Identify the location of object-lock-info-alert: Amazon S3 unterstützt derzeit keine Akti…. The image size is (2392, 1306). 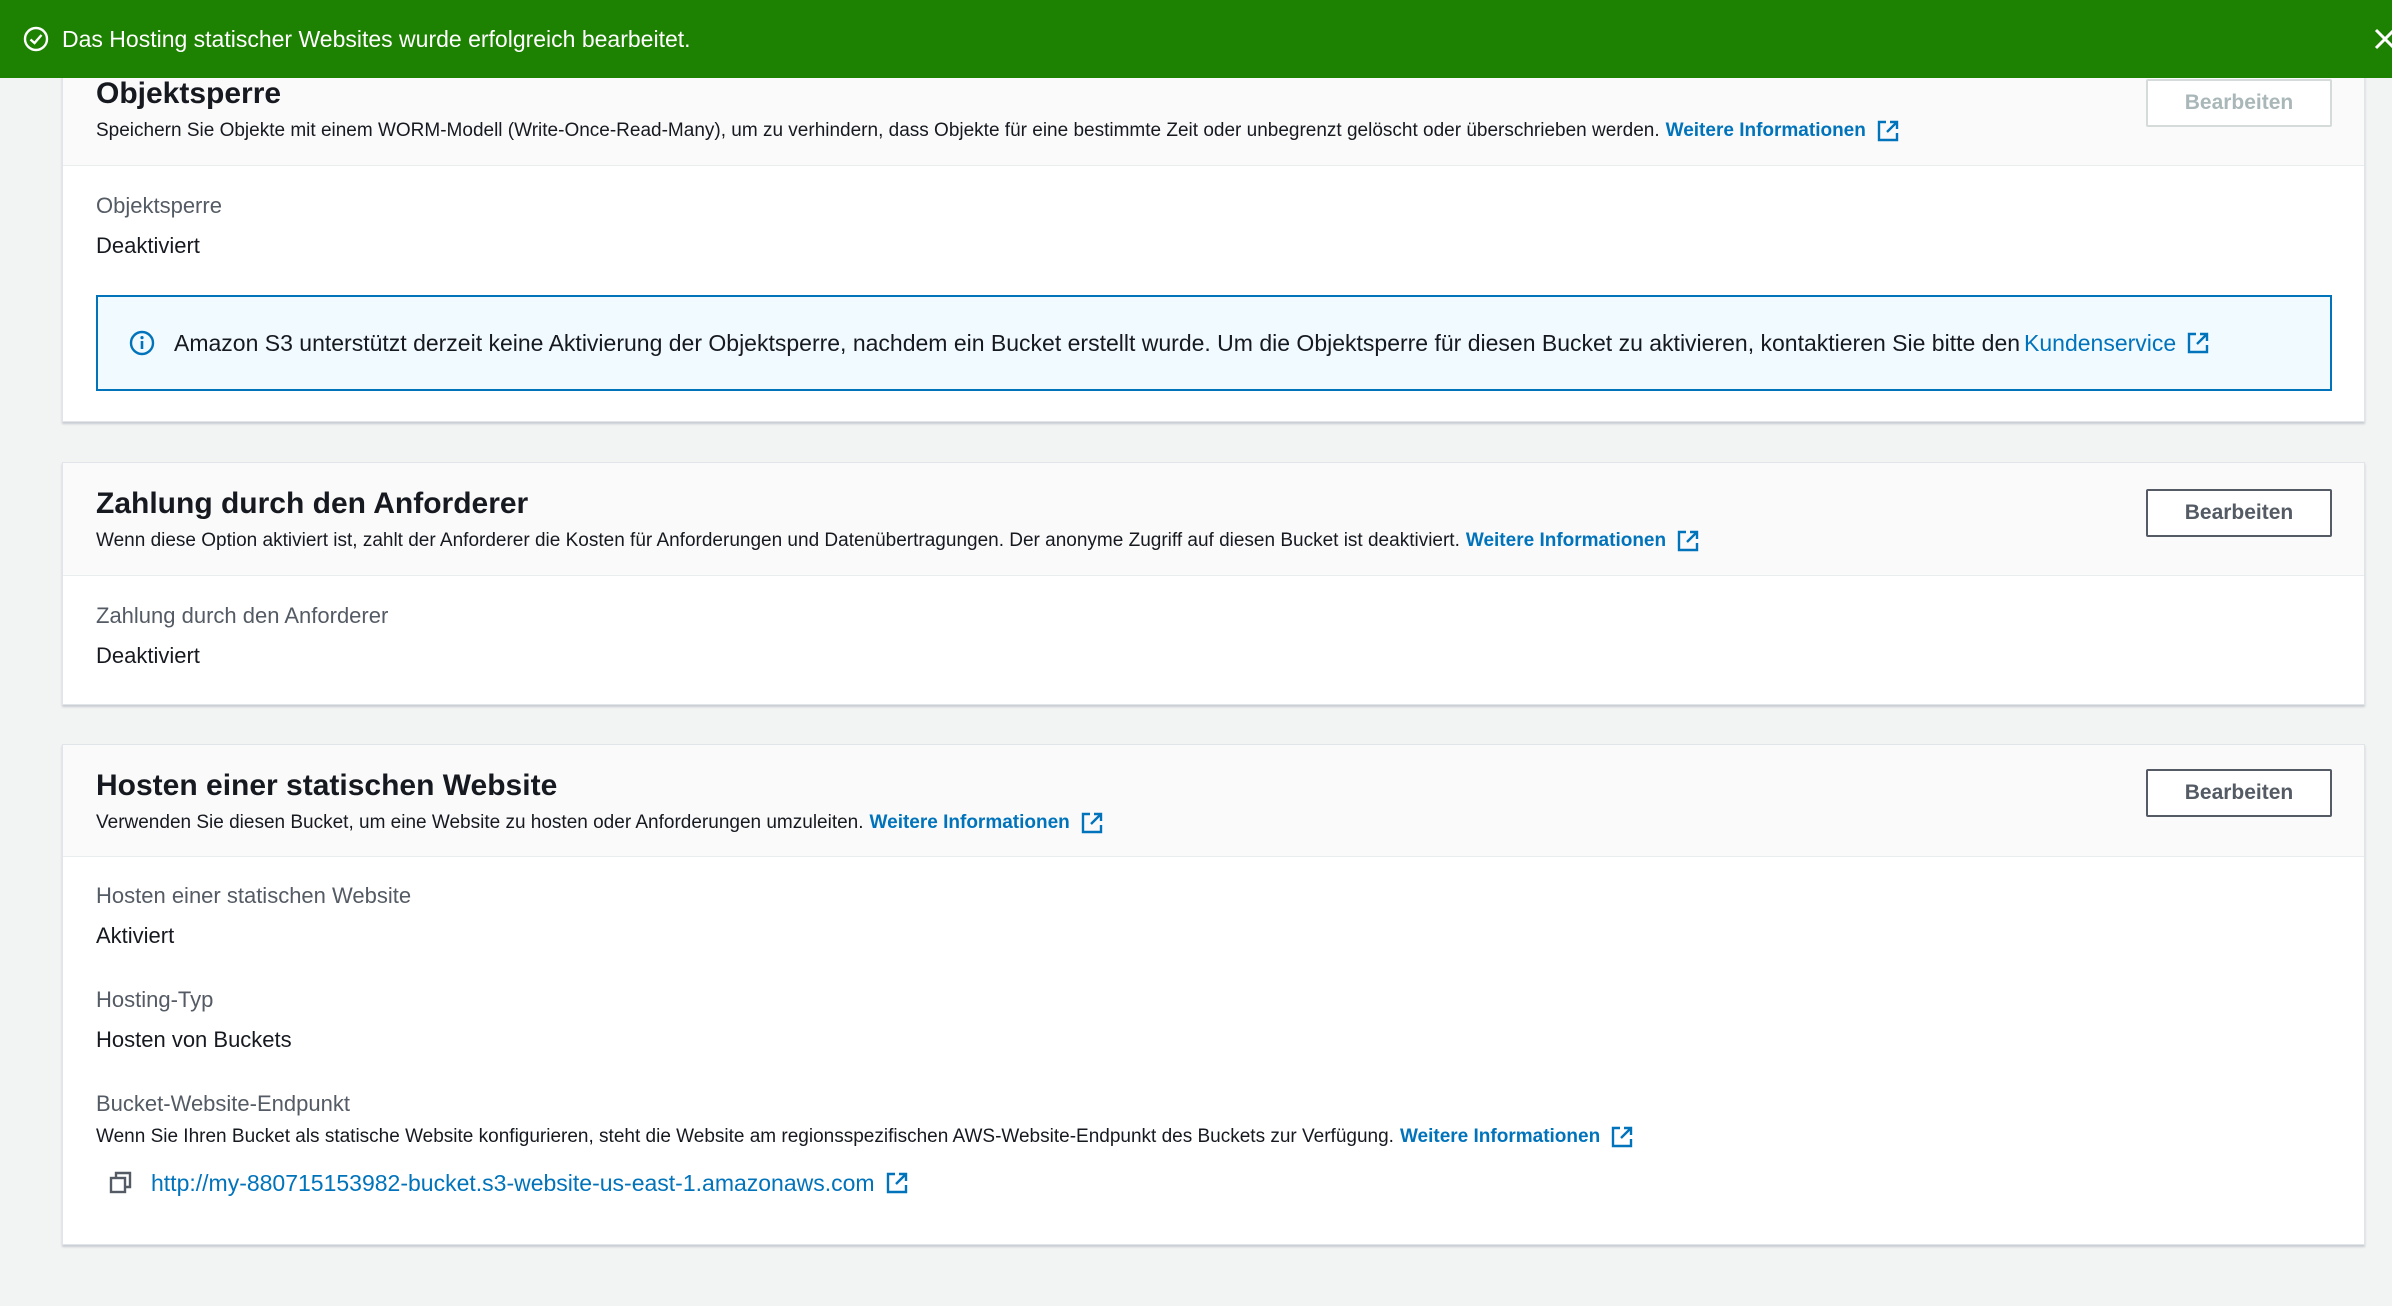
(1214, 343).